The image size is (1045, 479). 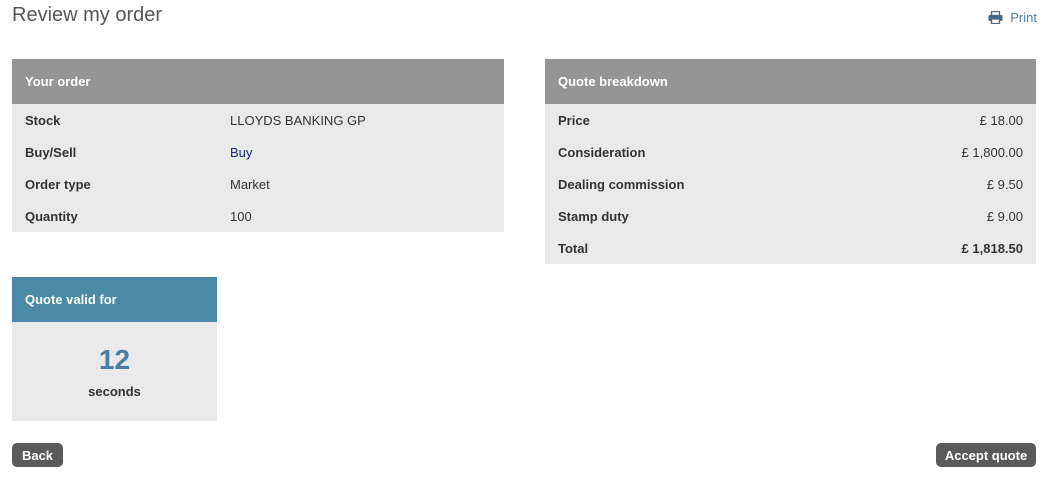 What do you see at coordinates (1004, 216) in the screenshot?
I see `stamp-duty-value: £ 9.00` at bounding box center [1004, 216].